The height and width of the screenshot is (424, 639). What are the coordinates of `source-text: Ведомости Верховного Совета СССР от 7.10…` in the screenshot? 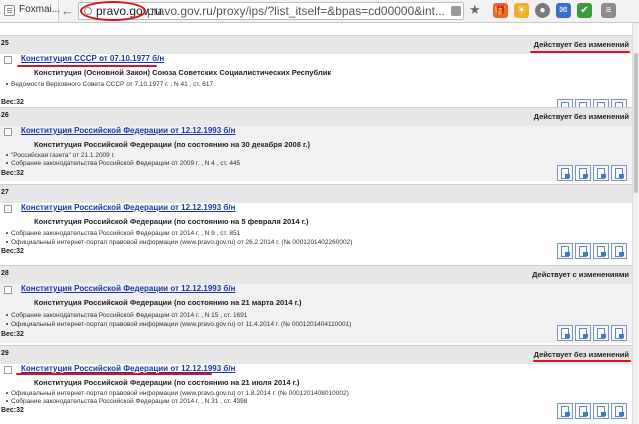 It's located at (112, 84).